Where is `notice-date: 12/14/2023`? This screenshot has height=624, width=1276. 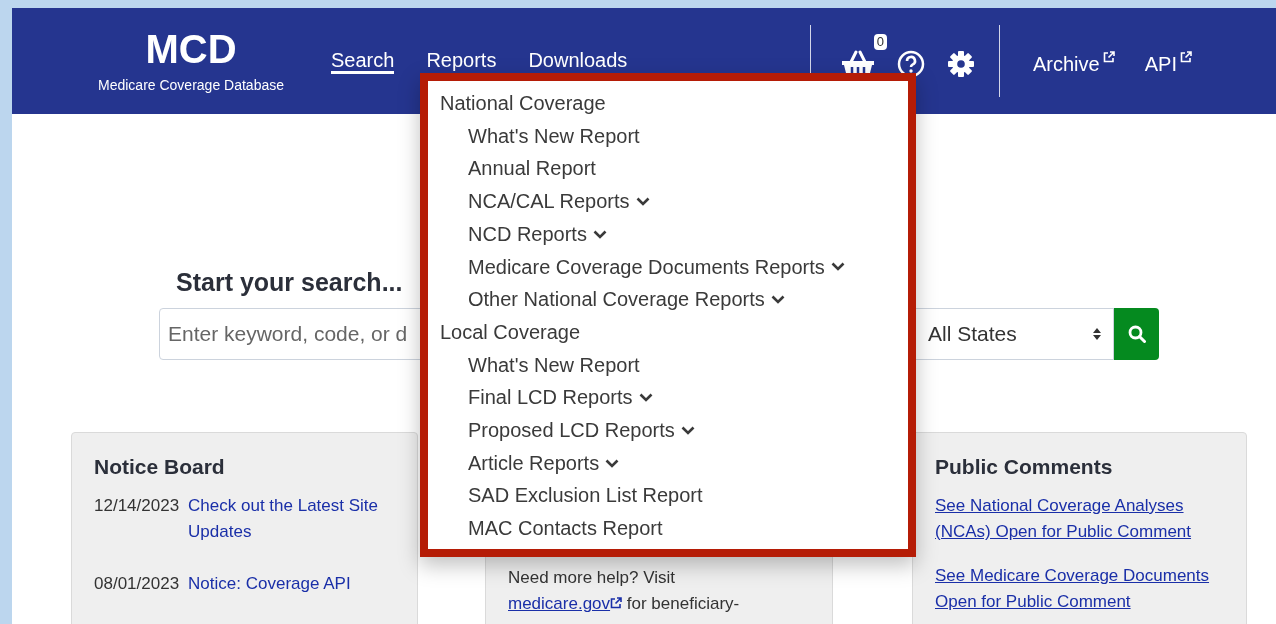
notice-date: 12/14/2023 is located at coordinates (137, 506).